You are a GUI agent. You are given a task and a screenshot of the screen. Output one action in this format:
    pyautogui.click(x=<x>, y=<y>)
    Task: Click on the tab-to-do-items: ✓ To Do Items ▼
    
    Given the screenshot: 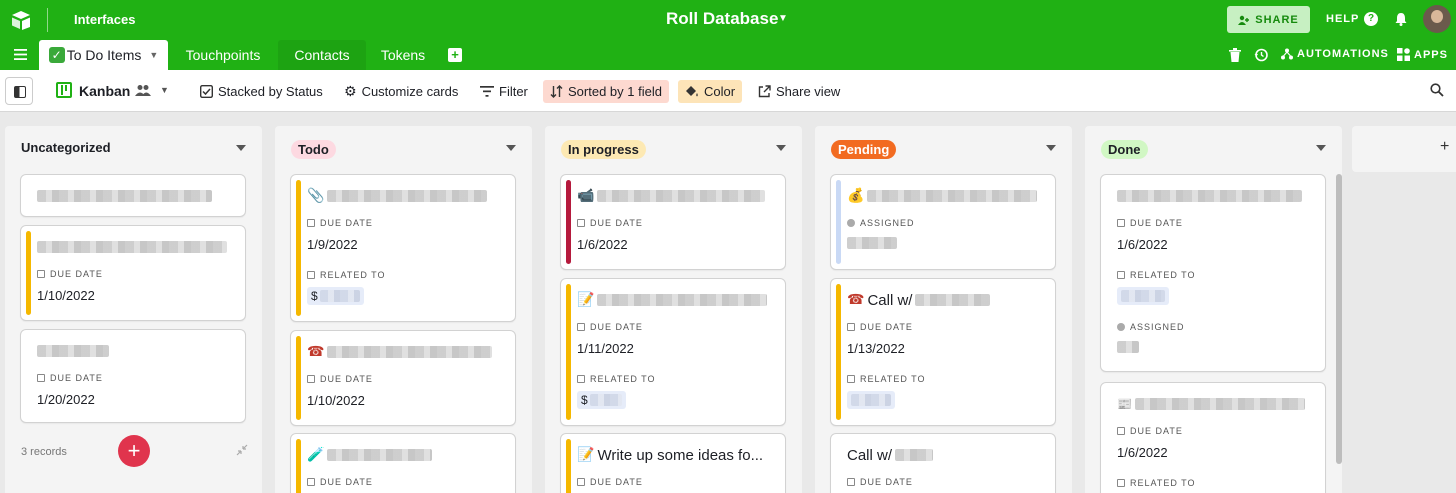 What is the action you would take?
    pyautogui.click(x=103, y=55)
    